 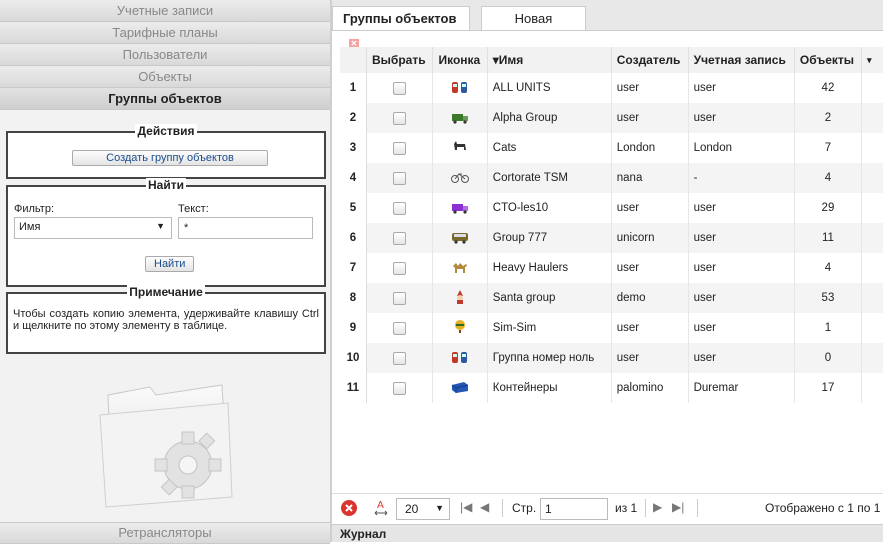 What do you see at coordinates (460, 60) in the screenshot?
I see `col-icon: Иконка` at bounding box center [460, 60].